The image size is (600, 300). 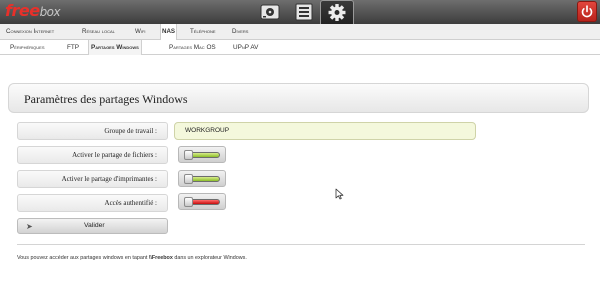 I want to click on gear-icon, so click(x=337, y=12).